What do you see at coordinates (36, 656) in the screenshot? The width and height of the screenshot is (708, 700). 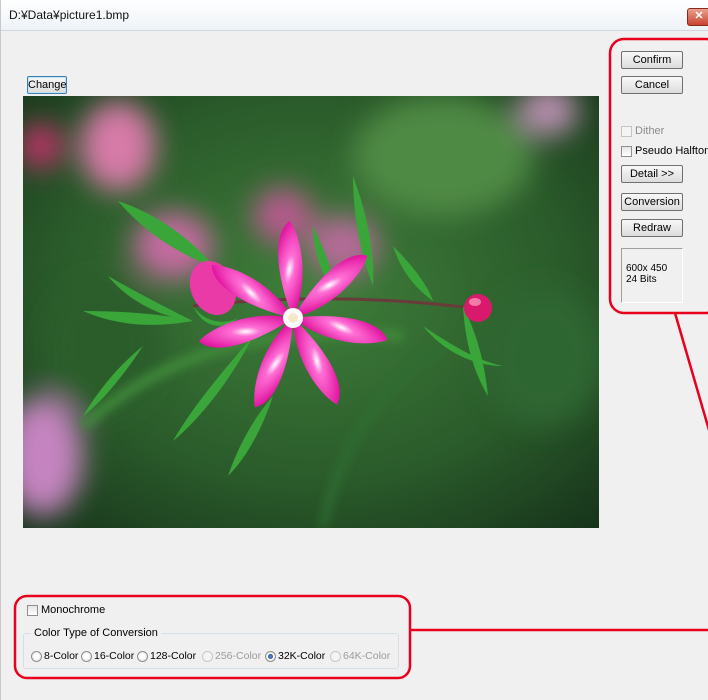 I see `radio-8-color` at bounding box center [36, 656].